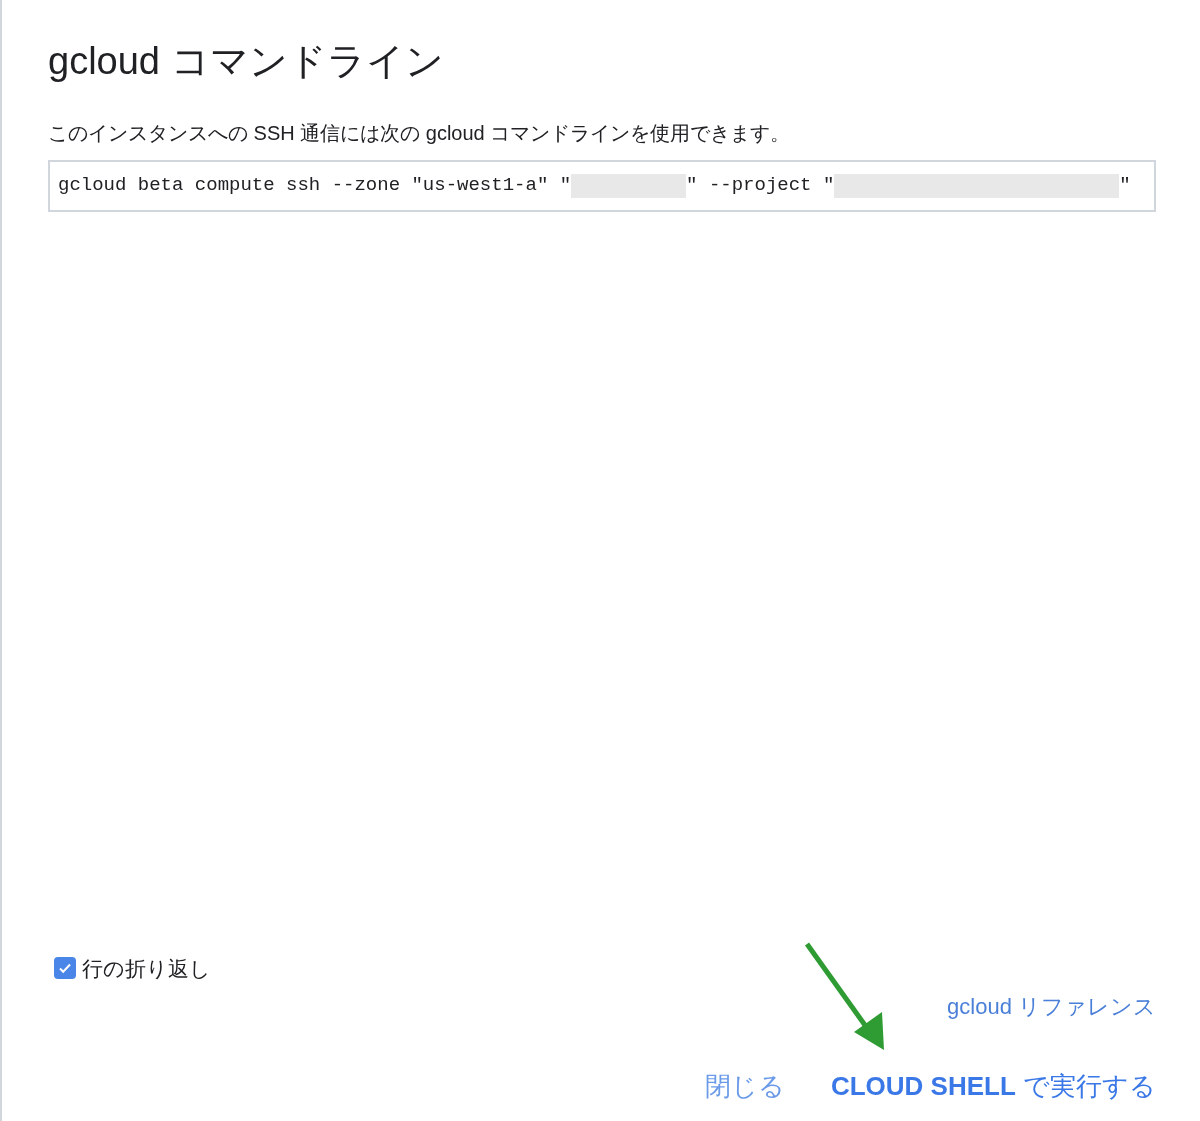 The height and width of the screenshot is (1121, 1200). Describe the element at coordinates (602, 185) in the screenshot. I see `command-field: gcloud beta compute ssh --zone "us-west1-a" " " --project " "` at that location.